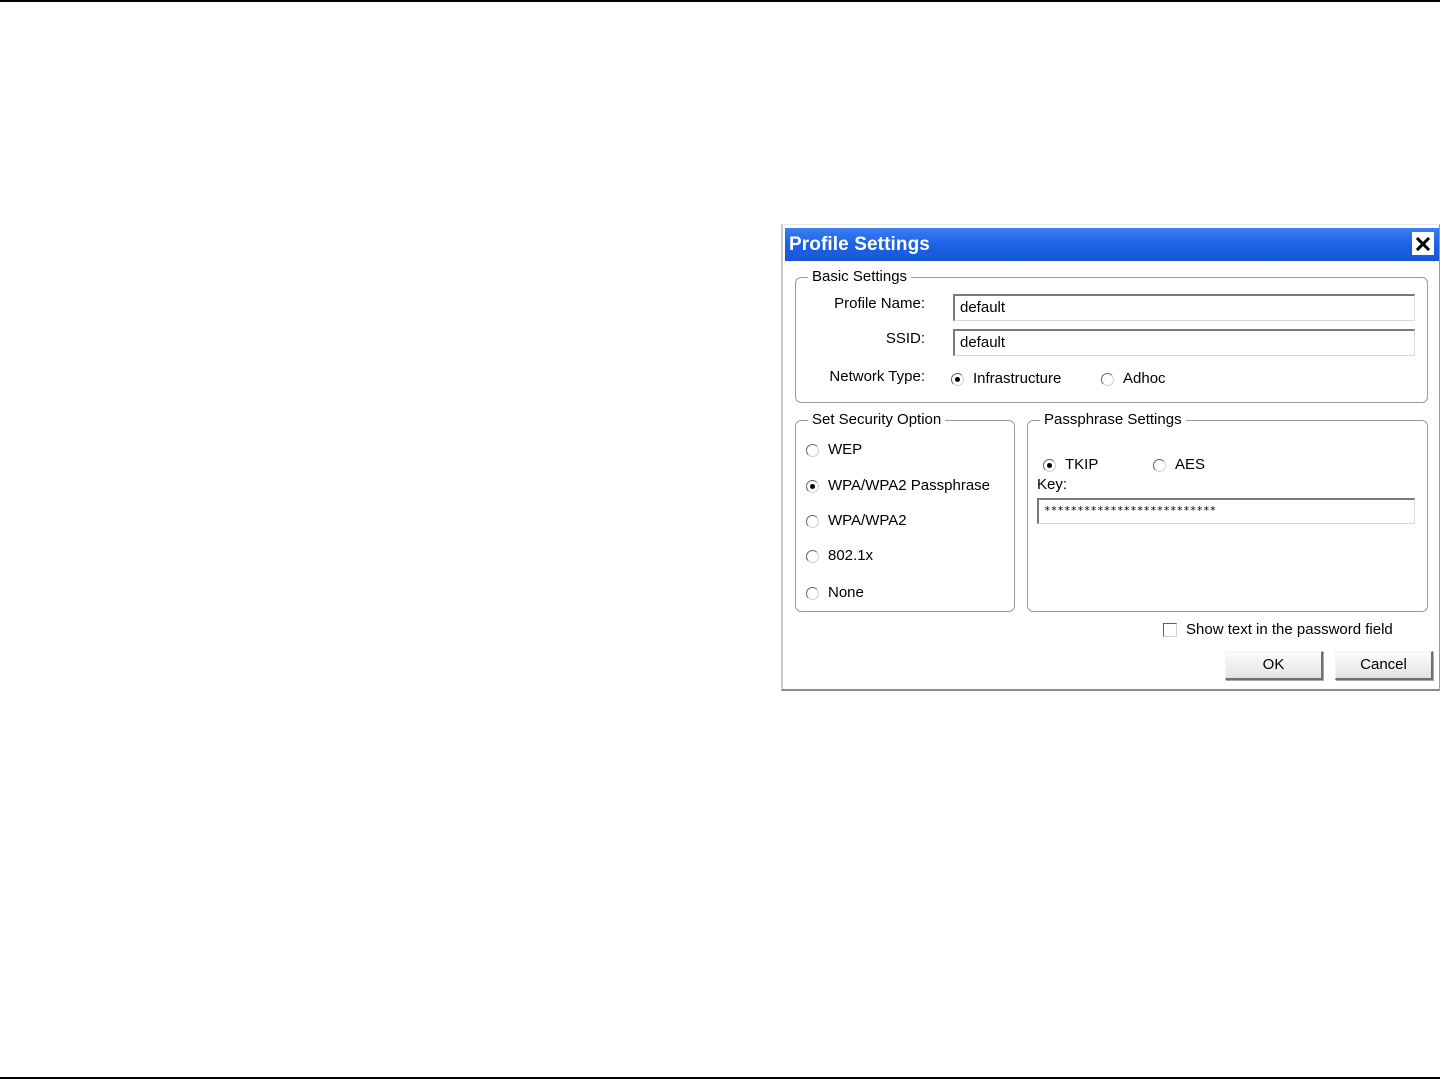 Image resolution: width=1440 pixels, height=1081 pixels. I want to click on security-none-radio: None, so click(835, 593).